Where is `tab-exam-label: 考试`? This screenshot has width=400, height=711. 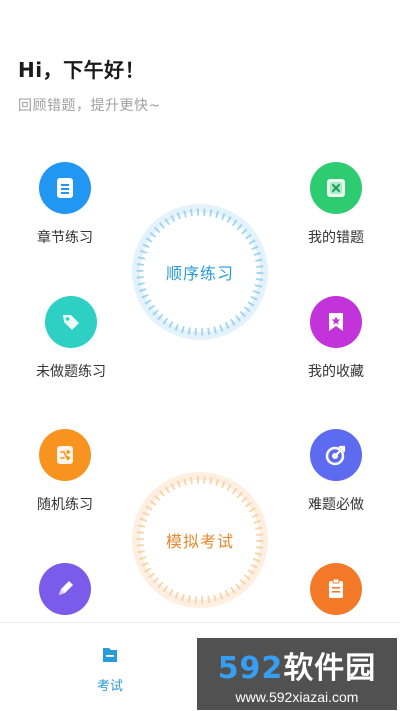 tab-exam-label: 考试 is located at coordinates (109, 686).